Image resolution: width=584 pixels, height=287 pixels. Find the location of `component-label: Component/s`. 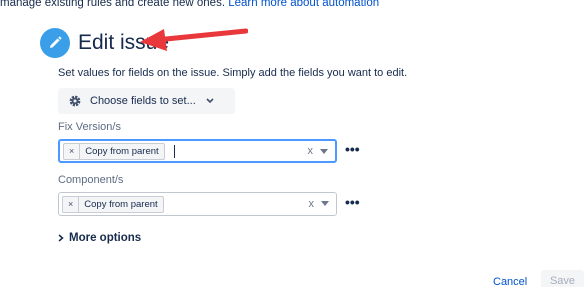

component-label: Component/s is located at coordinates (91, 180).